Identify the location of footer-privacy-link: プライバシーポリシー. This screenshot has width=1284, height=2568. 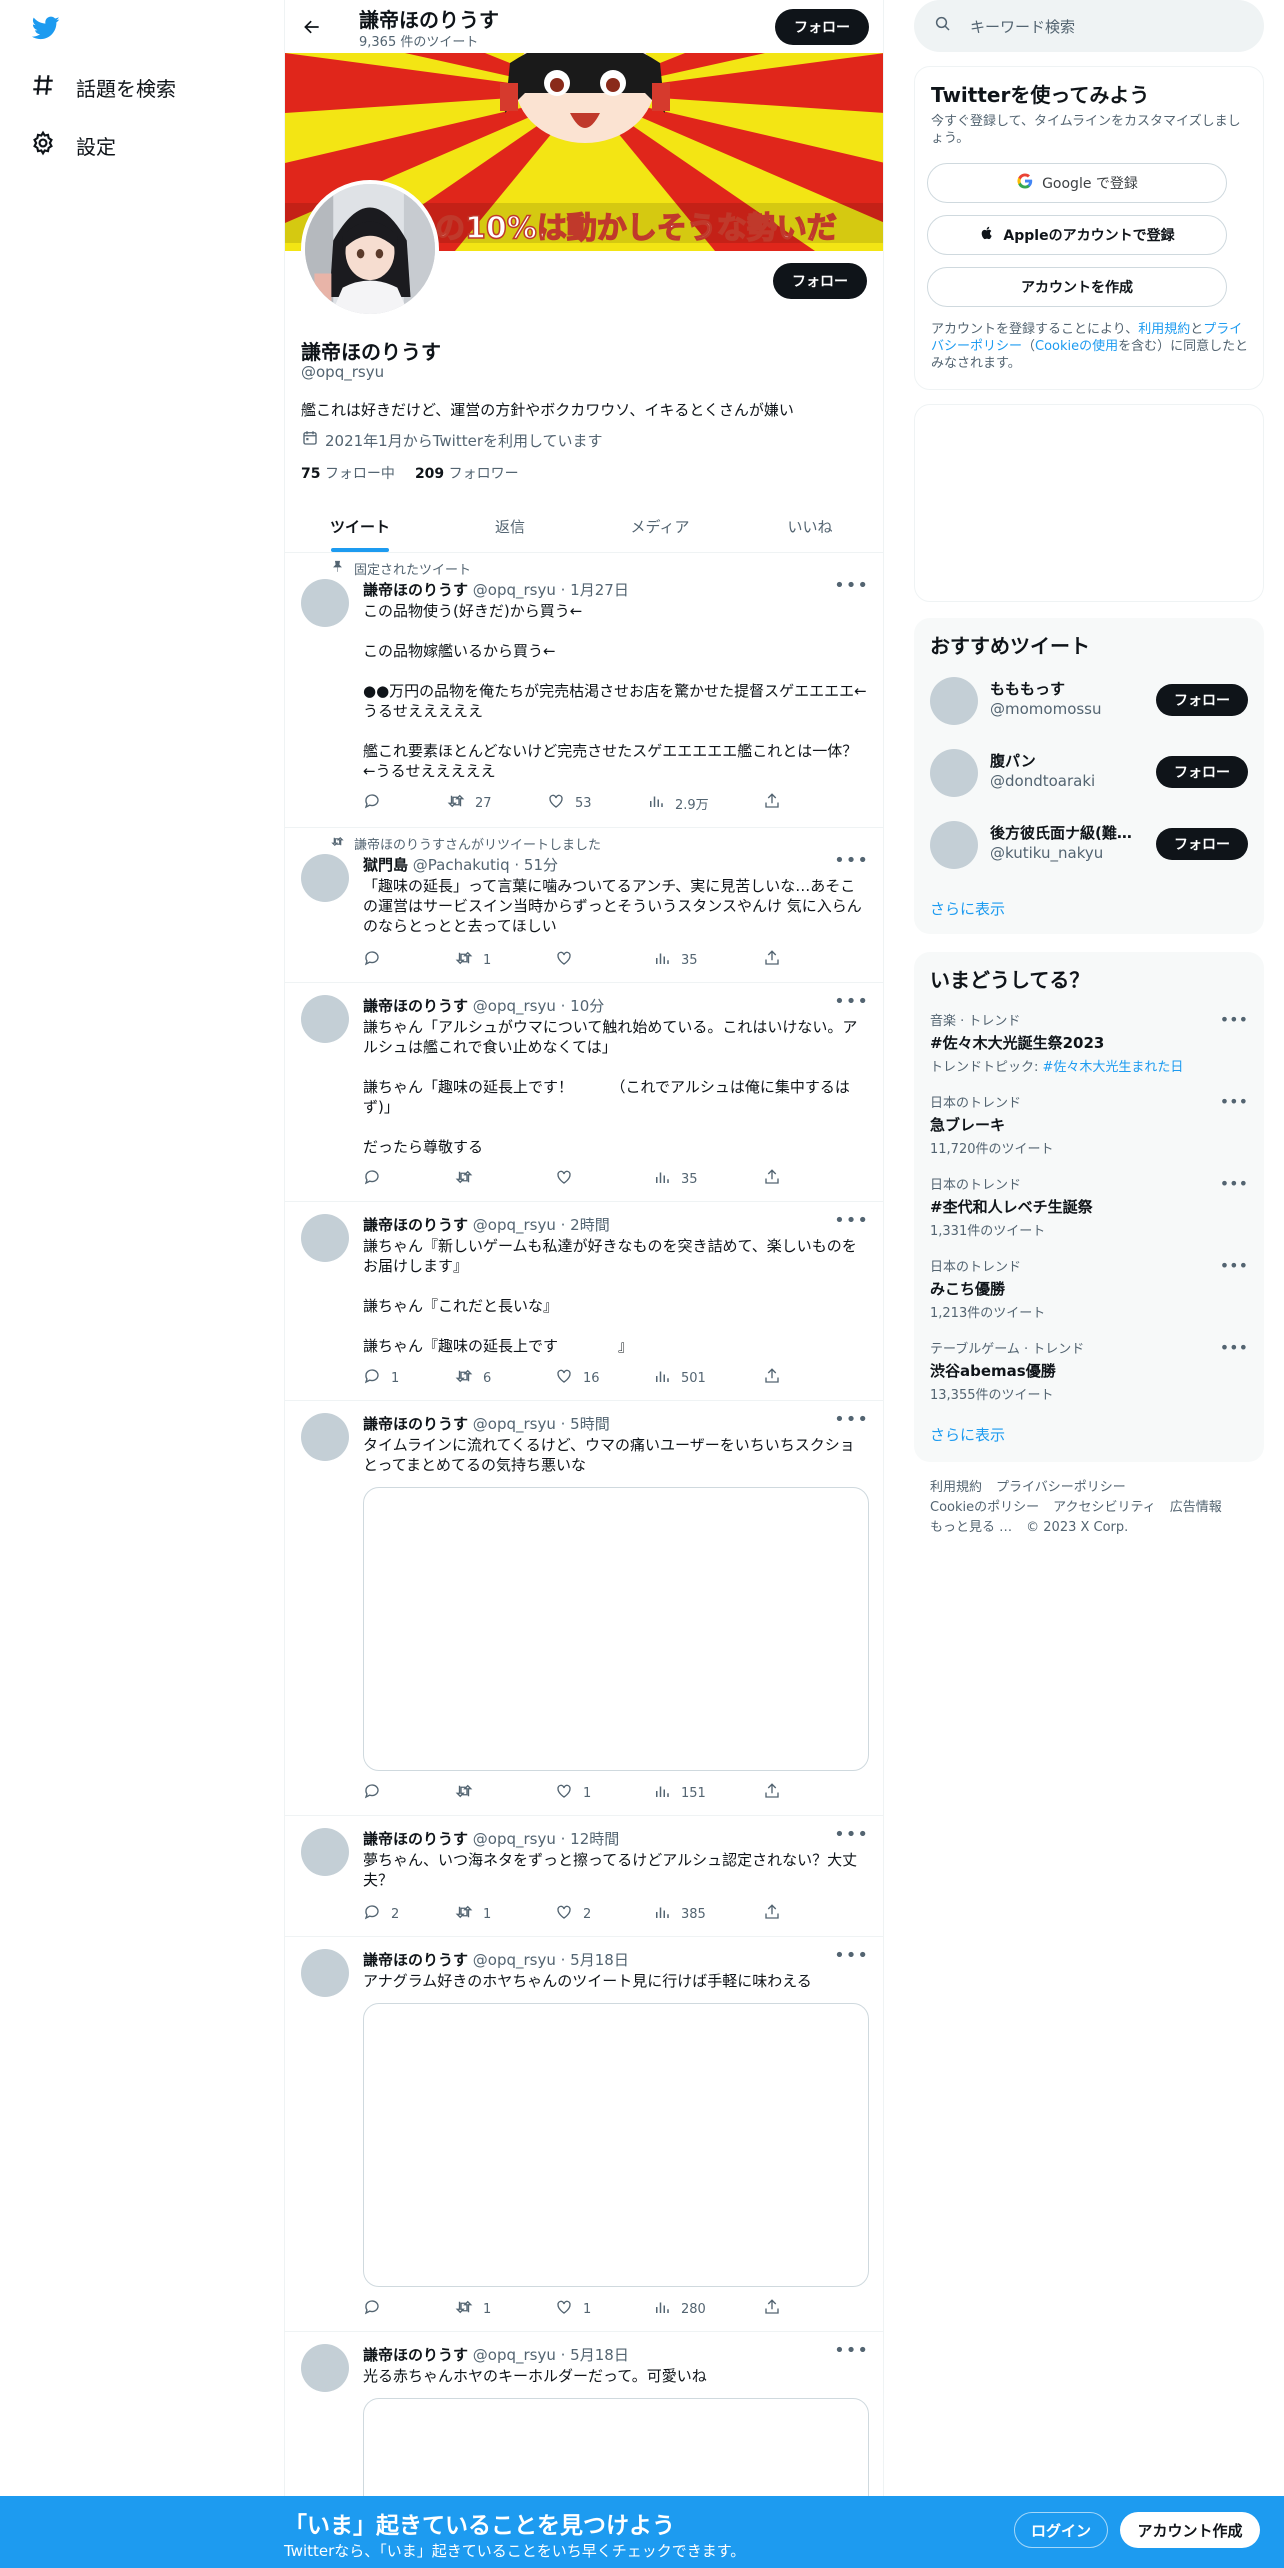
(1061, 1487).